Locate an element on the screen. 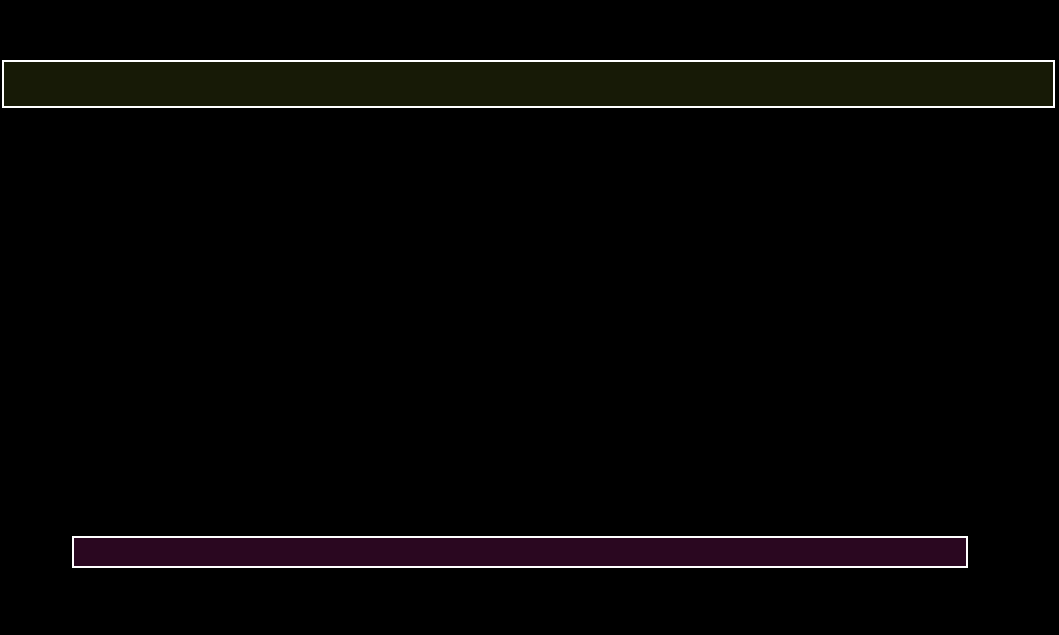 This screenshot has width=1059, height=635. decoder-output-strip is located at coordinates (520, 552).